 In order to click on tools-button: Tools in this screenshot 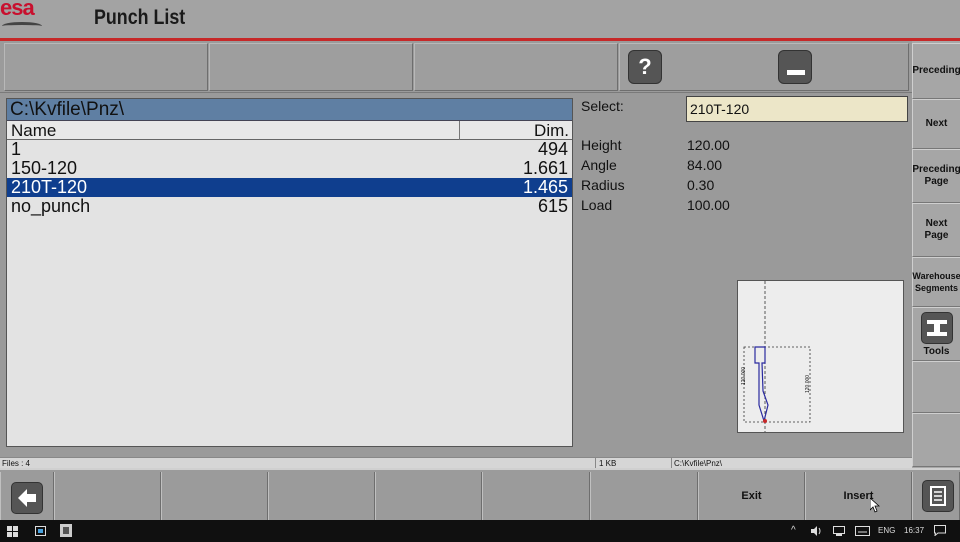, I will do `click(936, 334)`.